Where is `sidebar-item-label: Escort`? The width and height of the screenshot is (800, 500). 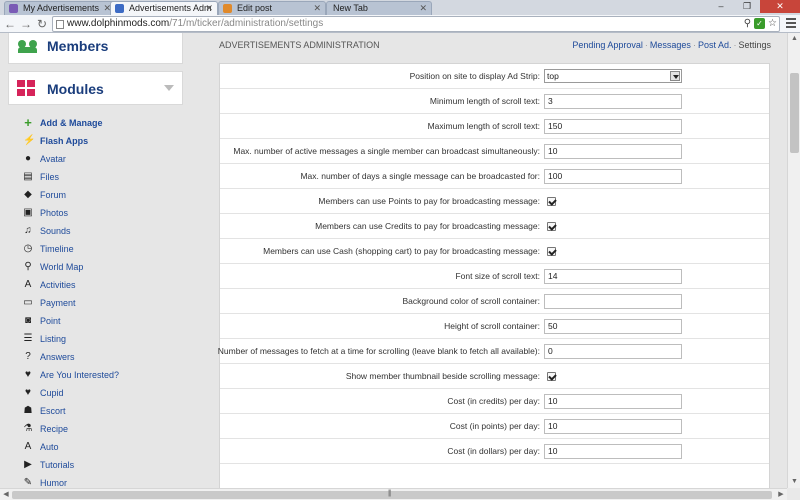
sidebar-item-label: Escort is located at coordinates (53, 411).